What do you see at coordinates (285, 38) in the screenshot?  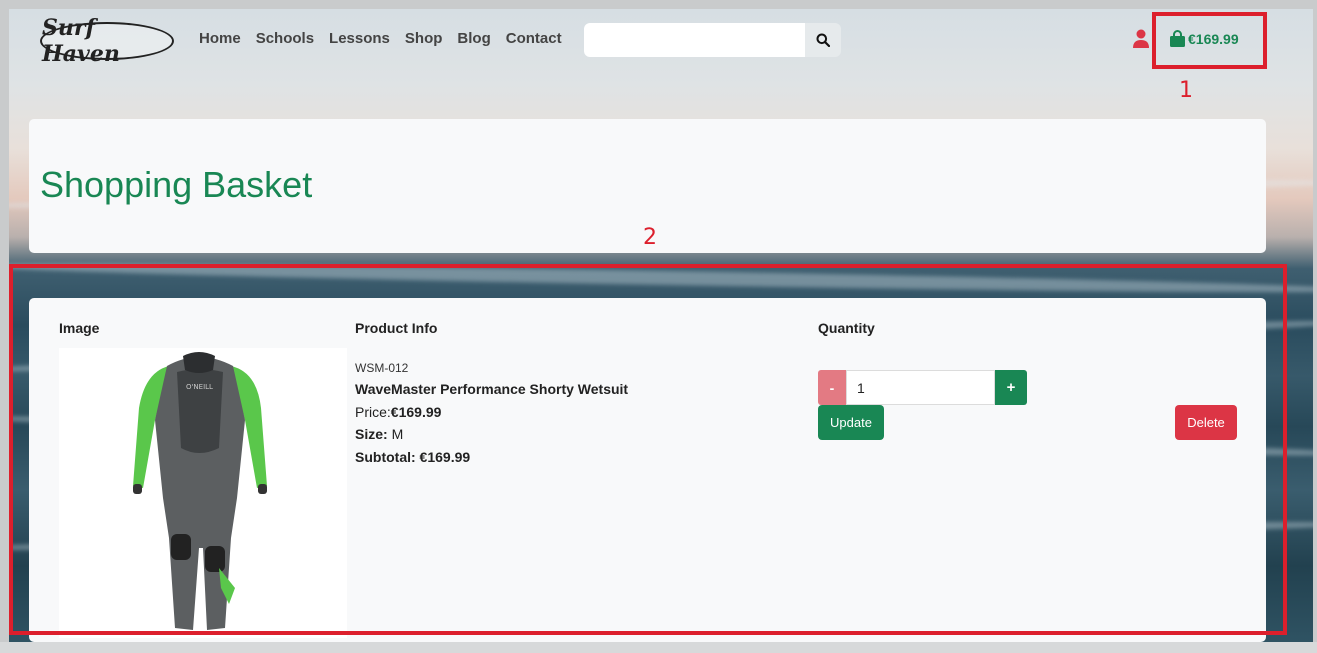 I see `nav-item-schools: Schools` at bounding box center [285, 38].